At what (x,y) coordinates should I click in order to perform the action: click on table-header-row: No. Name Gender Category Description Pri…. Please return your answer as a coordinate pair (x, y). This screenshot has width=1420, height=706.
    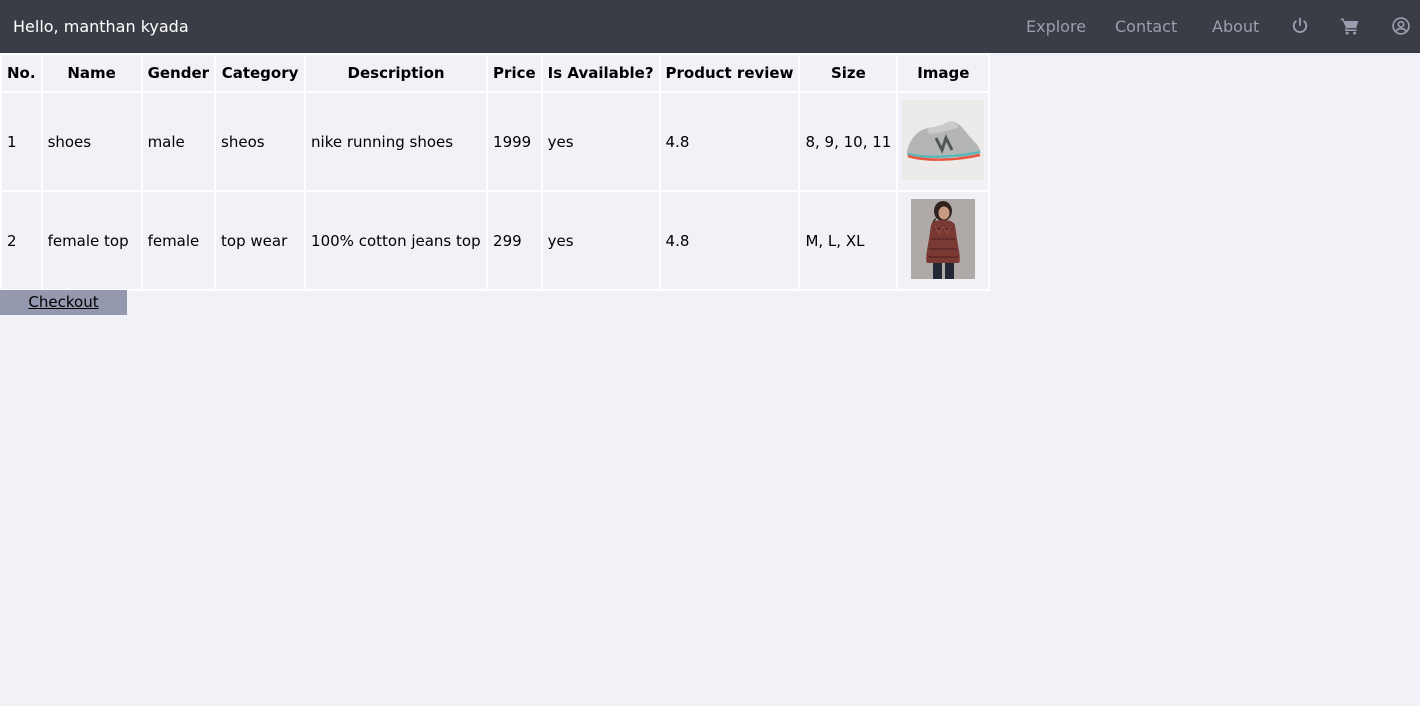
    Looking at the image, I should click on (495, 73).